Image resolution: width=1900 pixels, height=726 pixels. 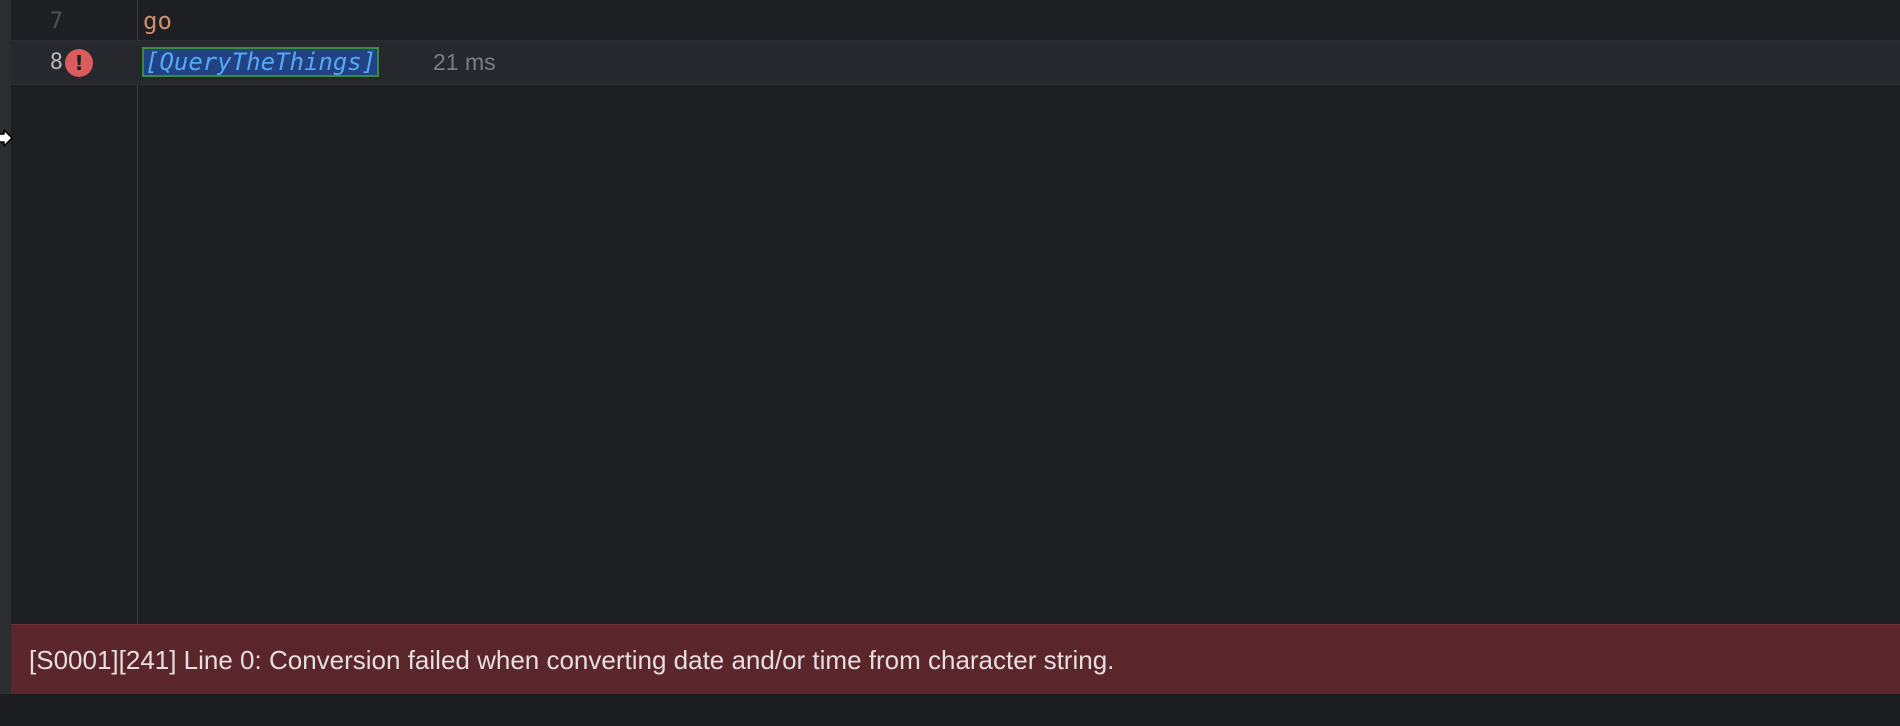 What do you see at coordinates (955, 21) in the screenshot?
I see `code-line-7: 7 go` at bounding box center [955, 21].